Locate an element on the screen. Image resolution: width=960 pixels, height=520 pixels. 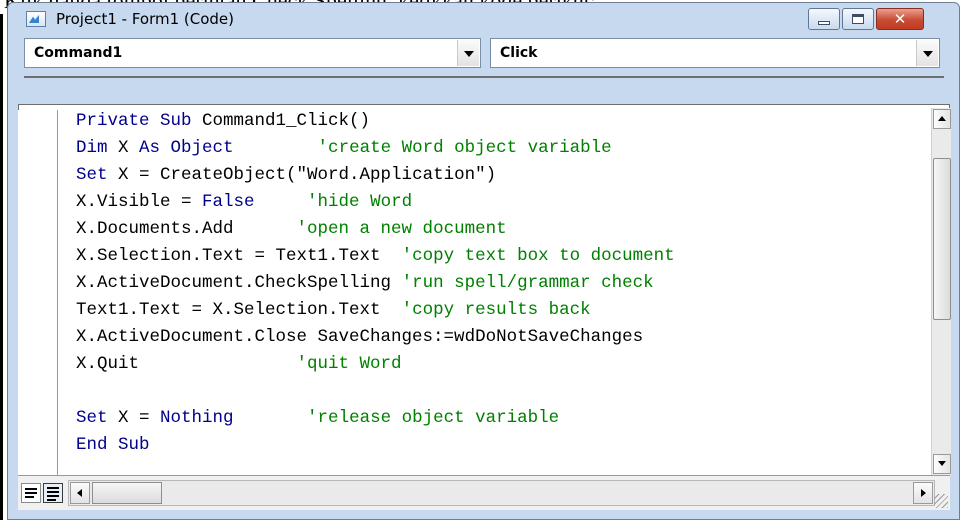
vertical-scrollbar is located at coordinates (941, 291).